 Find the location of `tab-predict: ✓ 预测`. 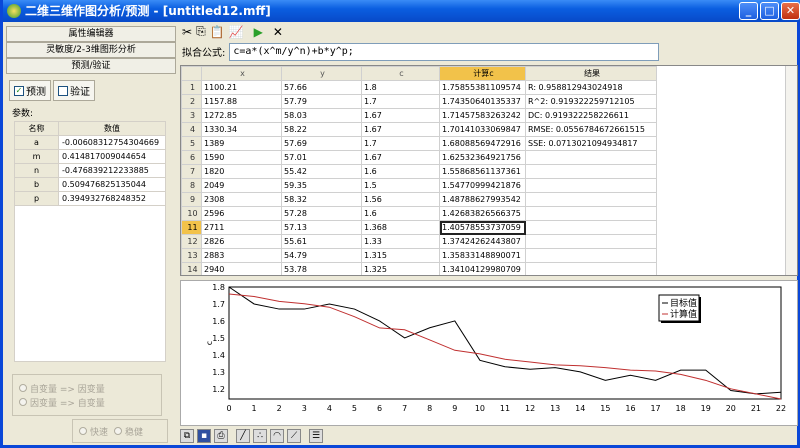

tab-predict: ✓ 预测 is located at coordinates (30, 90).